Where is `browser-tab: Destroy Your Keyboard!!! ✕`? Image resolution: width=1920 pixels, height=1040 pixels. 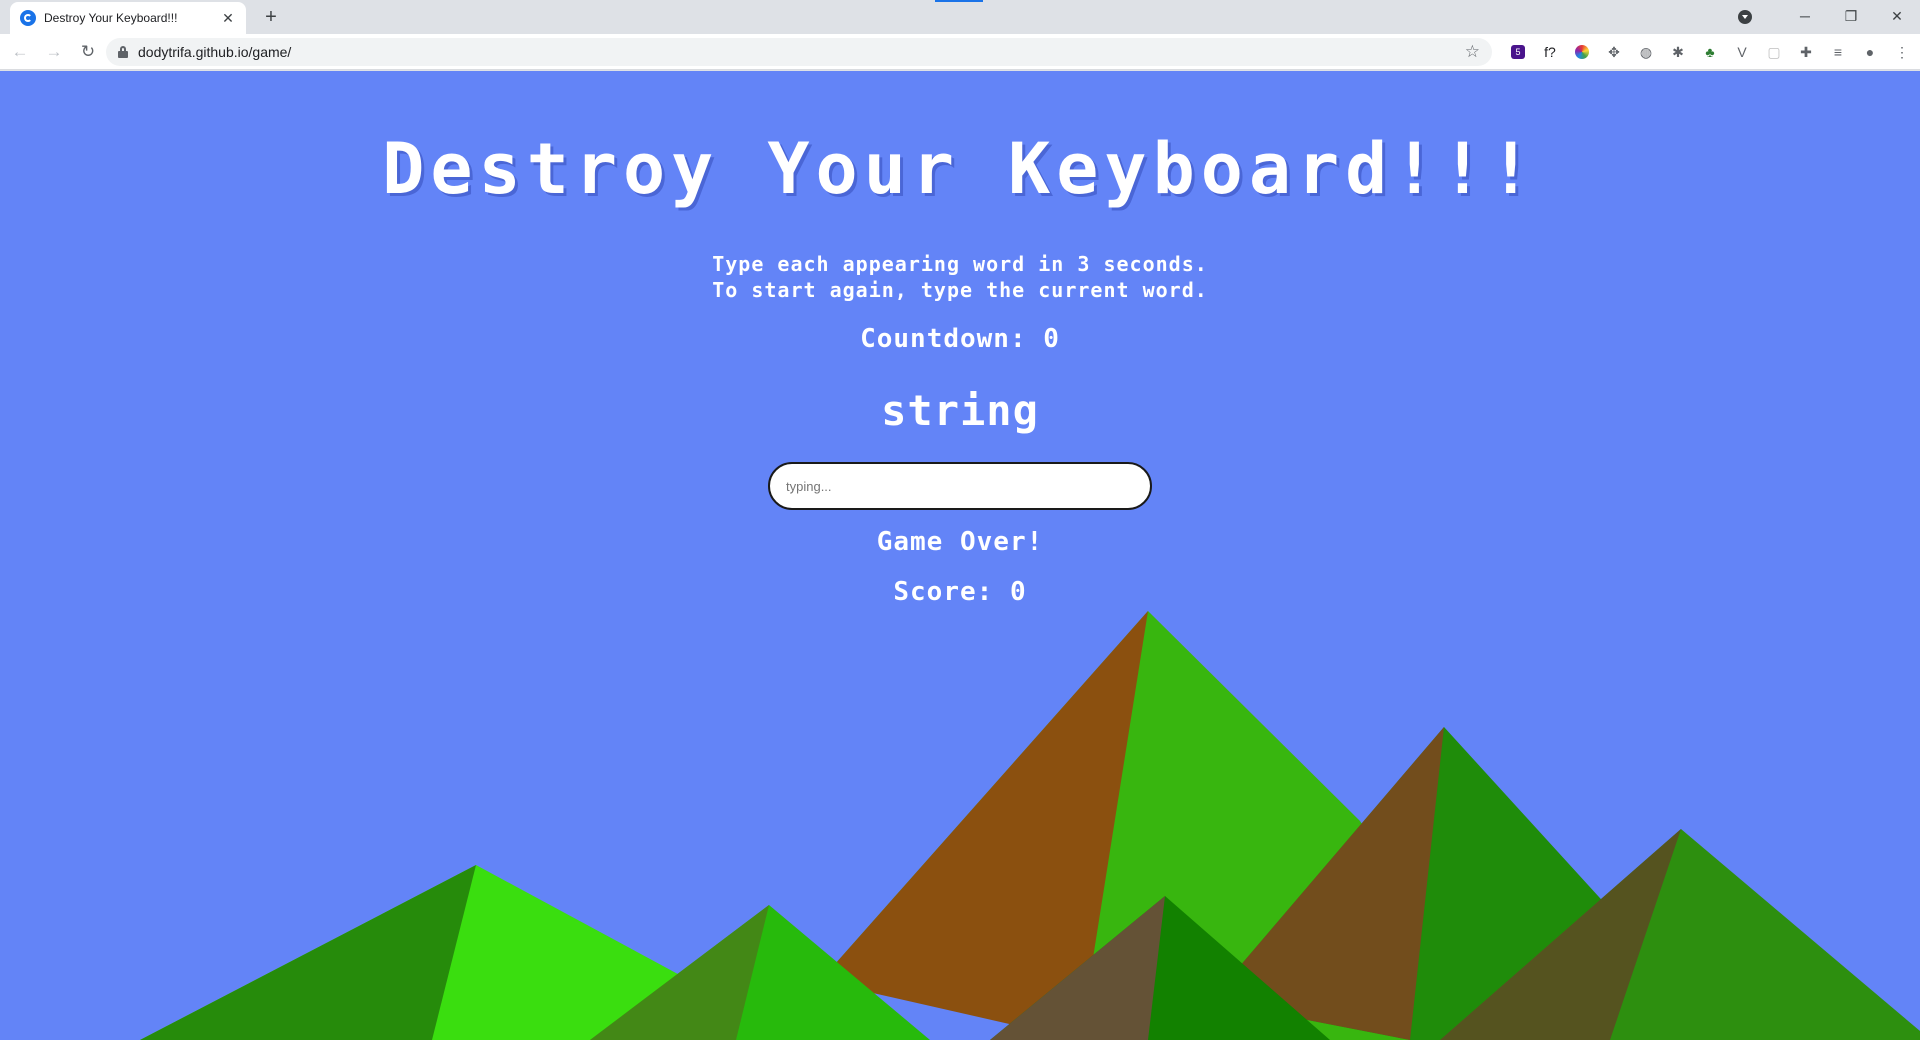 browser-tab: Destroy Your Keyboard!!! ✕ is located at coordinates (128, 18).